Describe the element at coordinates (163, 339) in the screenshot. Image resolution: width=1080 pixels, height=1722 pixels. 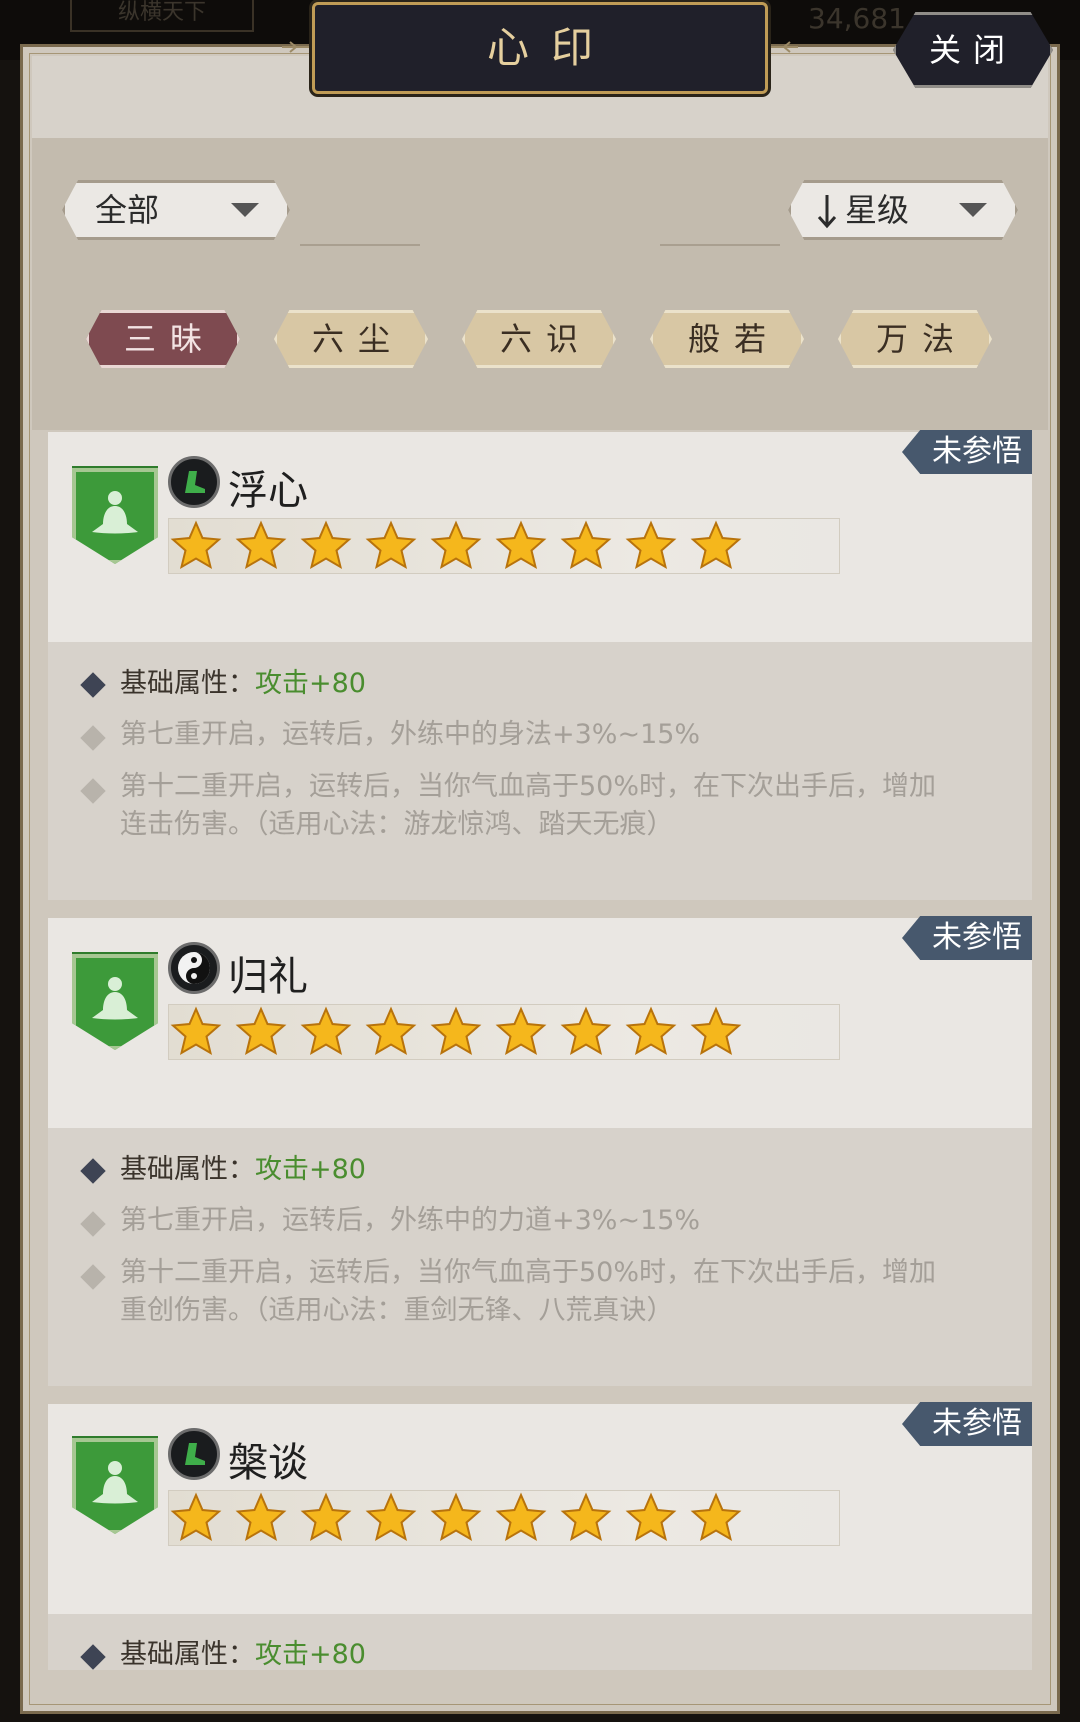
I see `tab-sanmei: 三昧` at that location.